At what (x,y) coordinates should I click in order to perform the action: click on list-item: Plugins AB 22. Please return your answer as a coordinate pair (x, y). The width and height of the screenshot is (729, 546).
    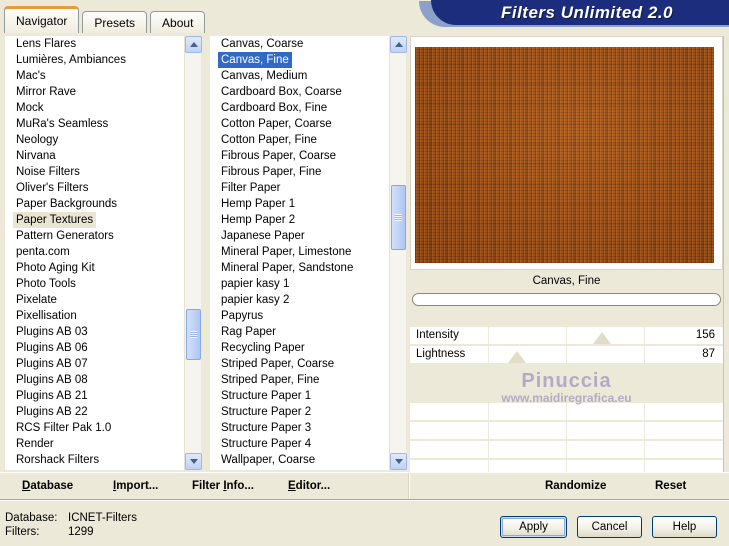
    Looking at the image, I should click on (94, 412).